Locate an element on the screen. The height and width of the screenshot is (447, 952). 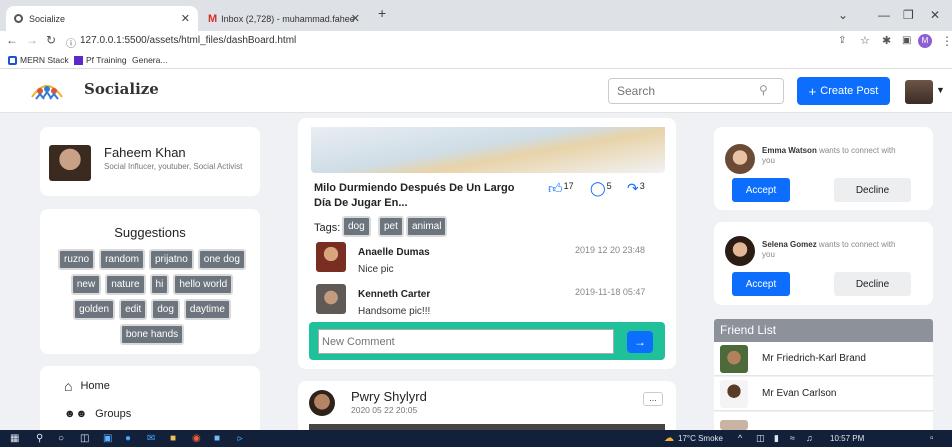
comment-button: ◯ 5 is located at coordinates (601, 188).